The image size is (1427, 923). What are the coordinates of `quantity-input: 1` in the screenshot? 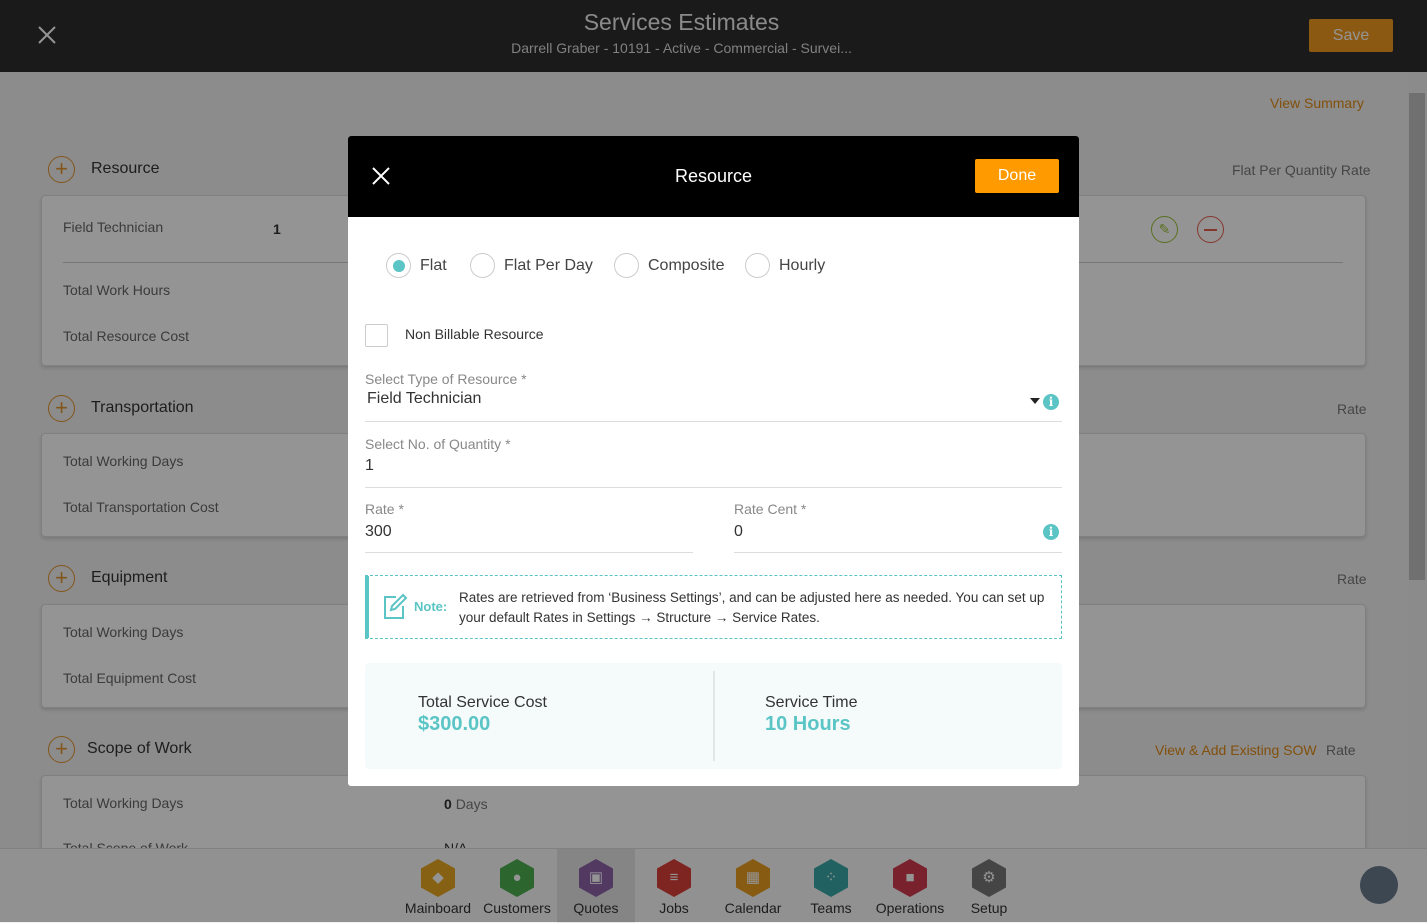 It's located at (369, 466).